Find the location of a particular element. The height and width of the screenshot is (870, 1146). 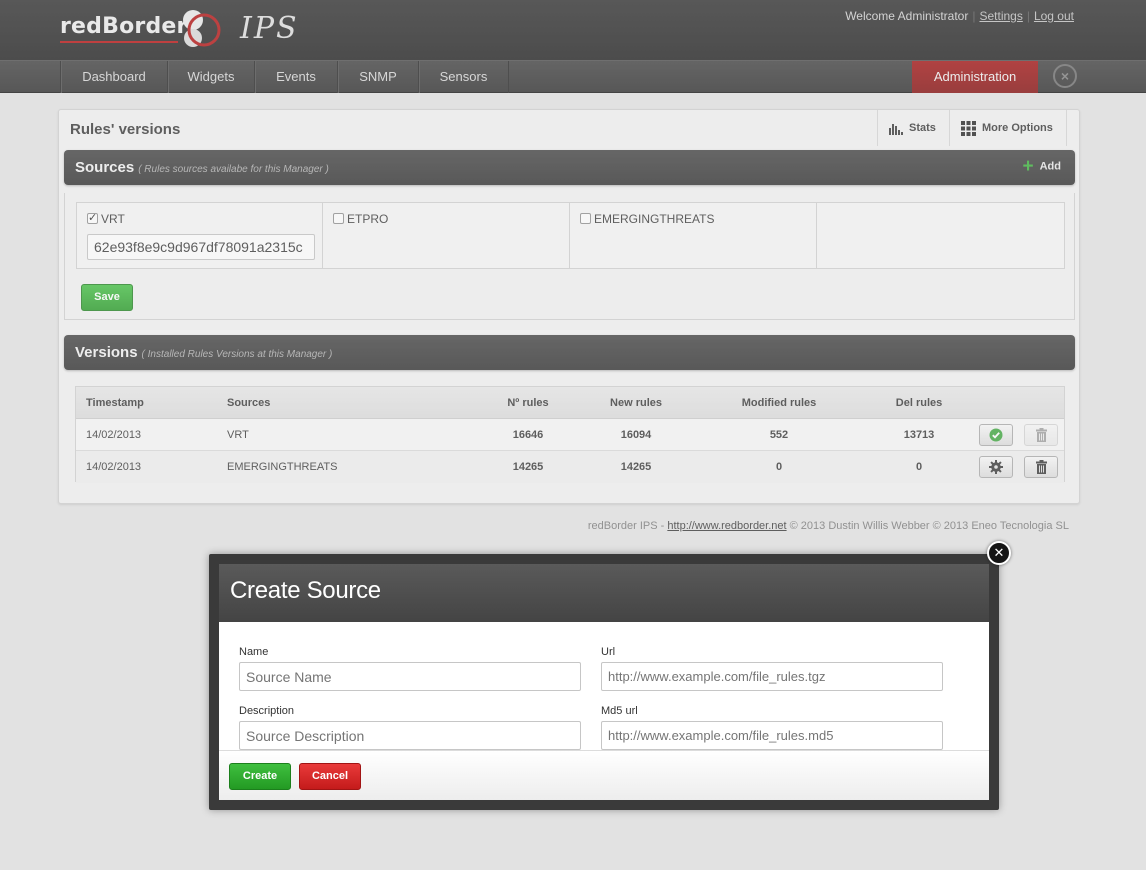

create-button: Create is located at coordinates (260, 776).